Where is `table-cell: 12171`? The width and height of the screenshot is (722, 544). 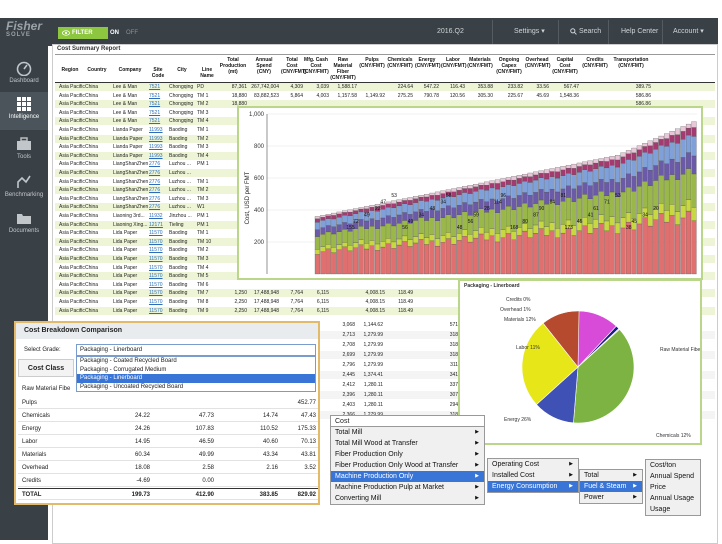 table-cell: 12171 is located at coordinates (156, 225).